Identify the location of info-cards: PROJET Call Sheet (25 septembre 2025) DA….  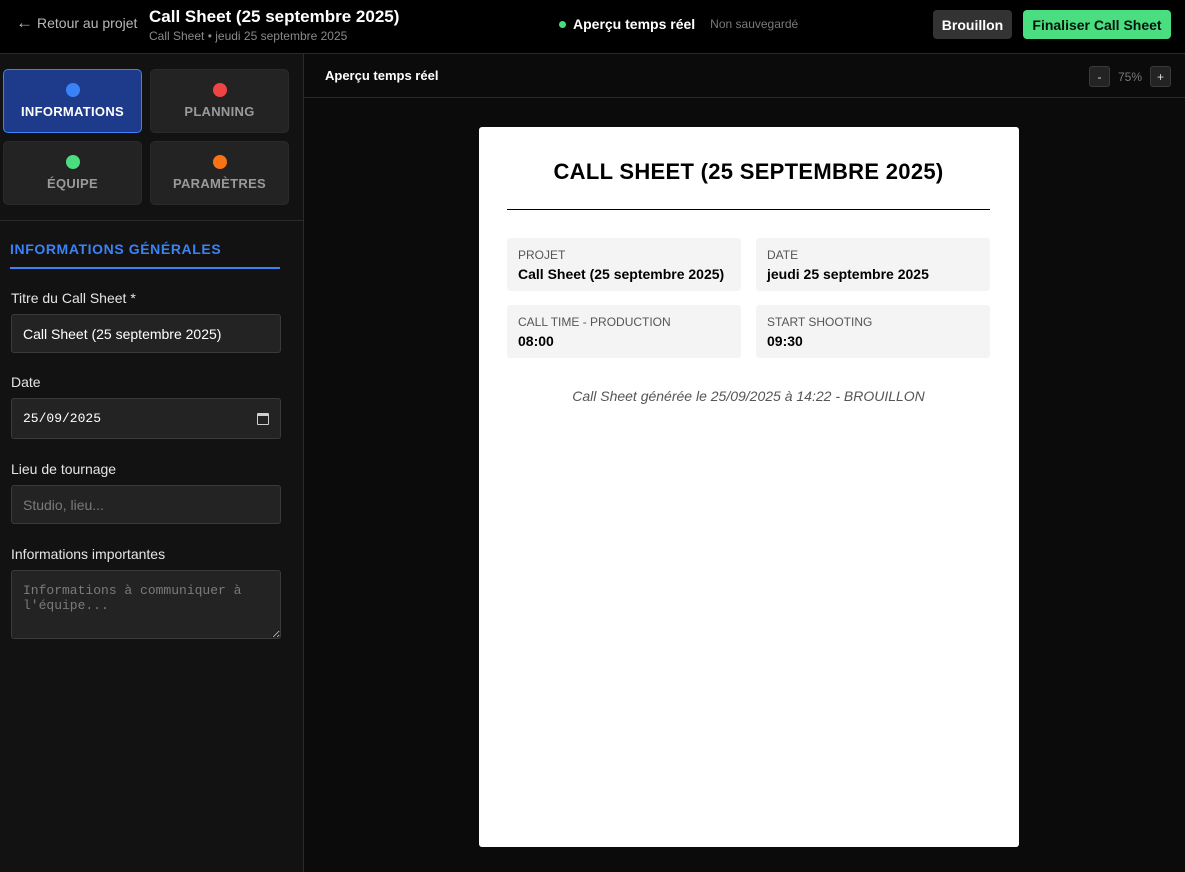
(748, 298).